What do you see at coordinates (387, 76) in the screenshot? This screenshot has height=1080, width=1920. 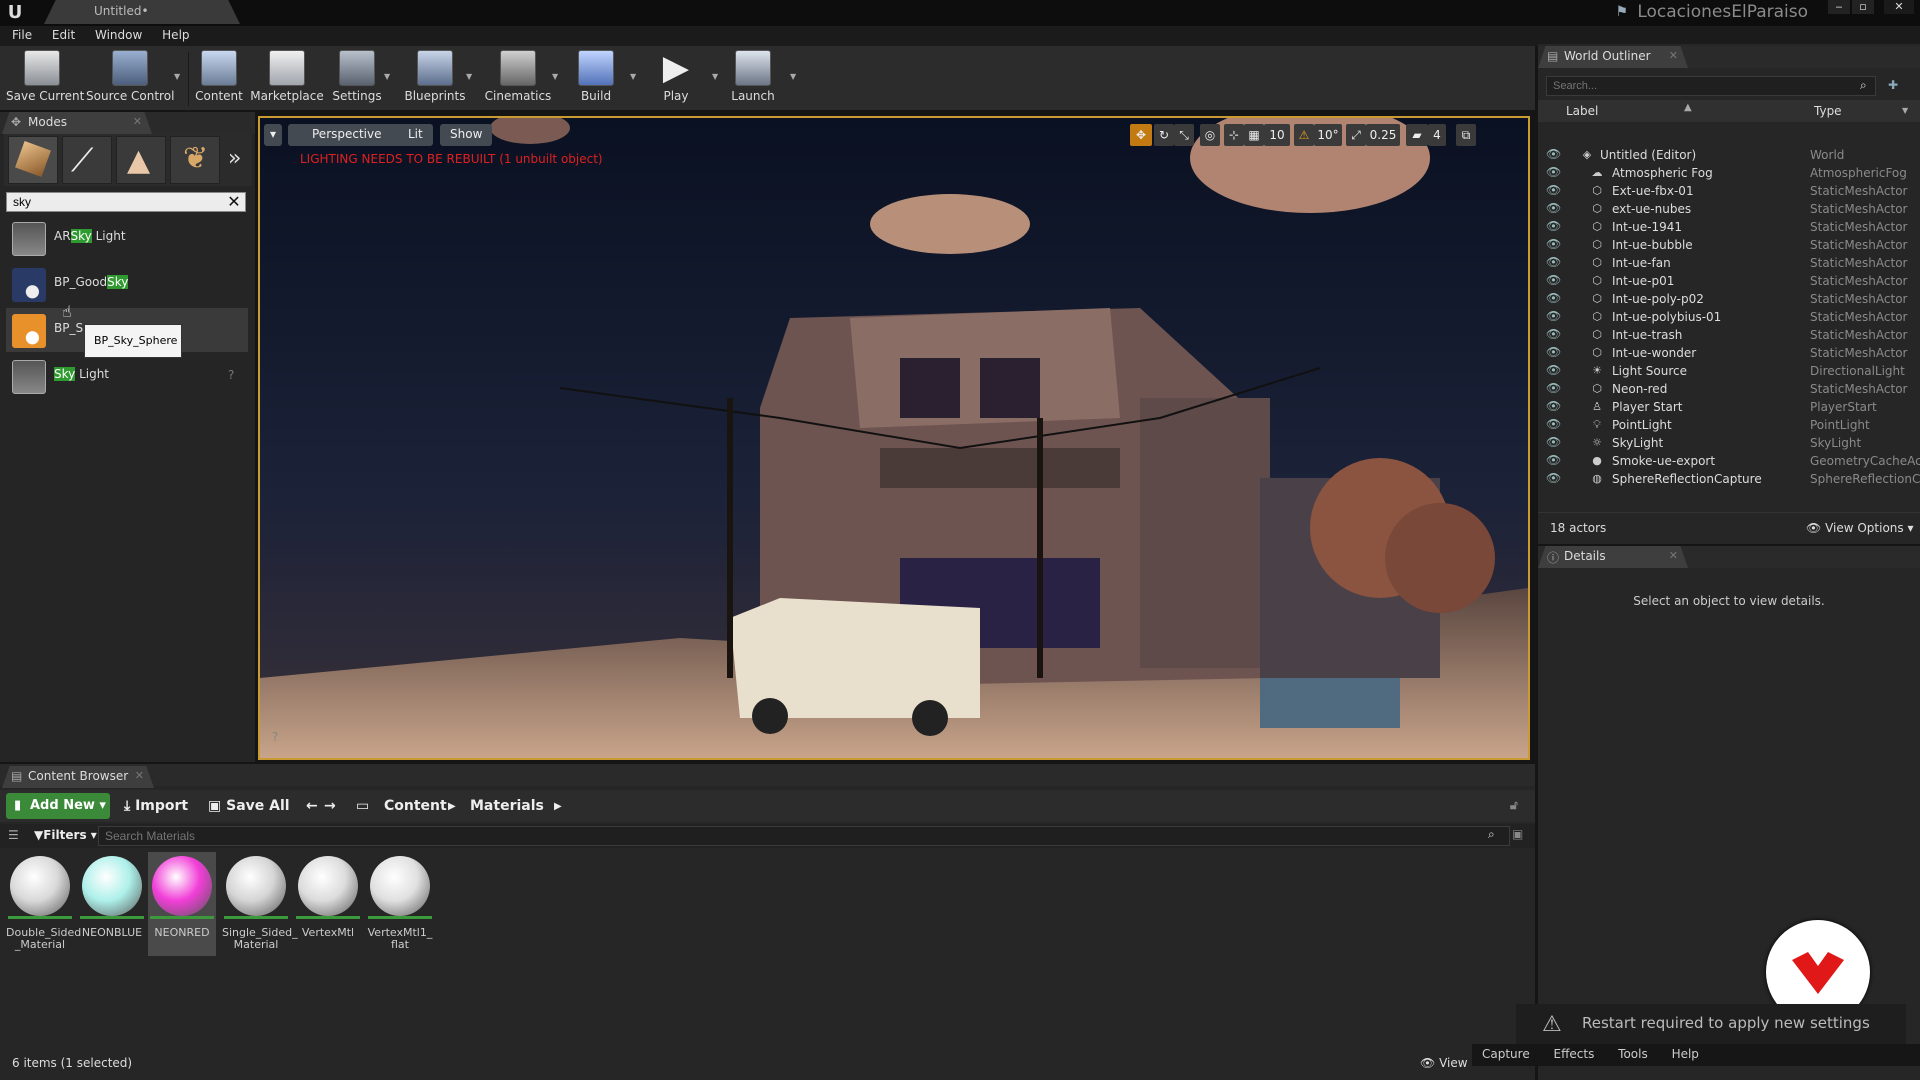 I see `settings-dropdown: ▼` at bounding box center [387, 76].